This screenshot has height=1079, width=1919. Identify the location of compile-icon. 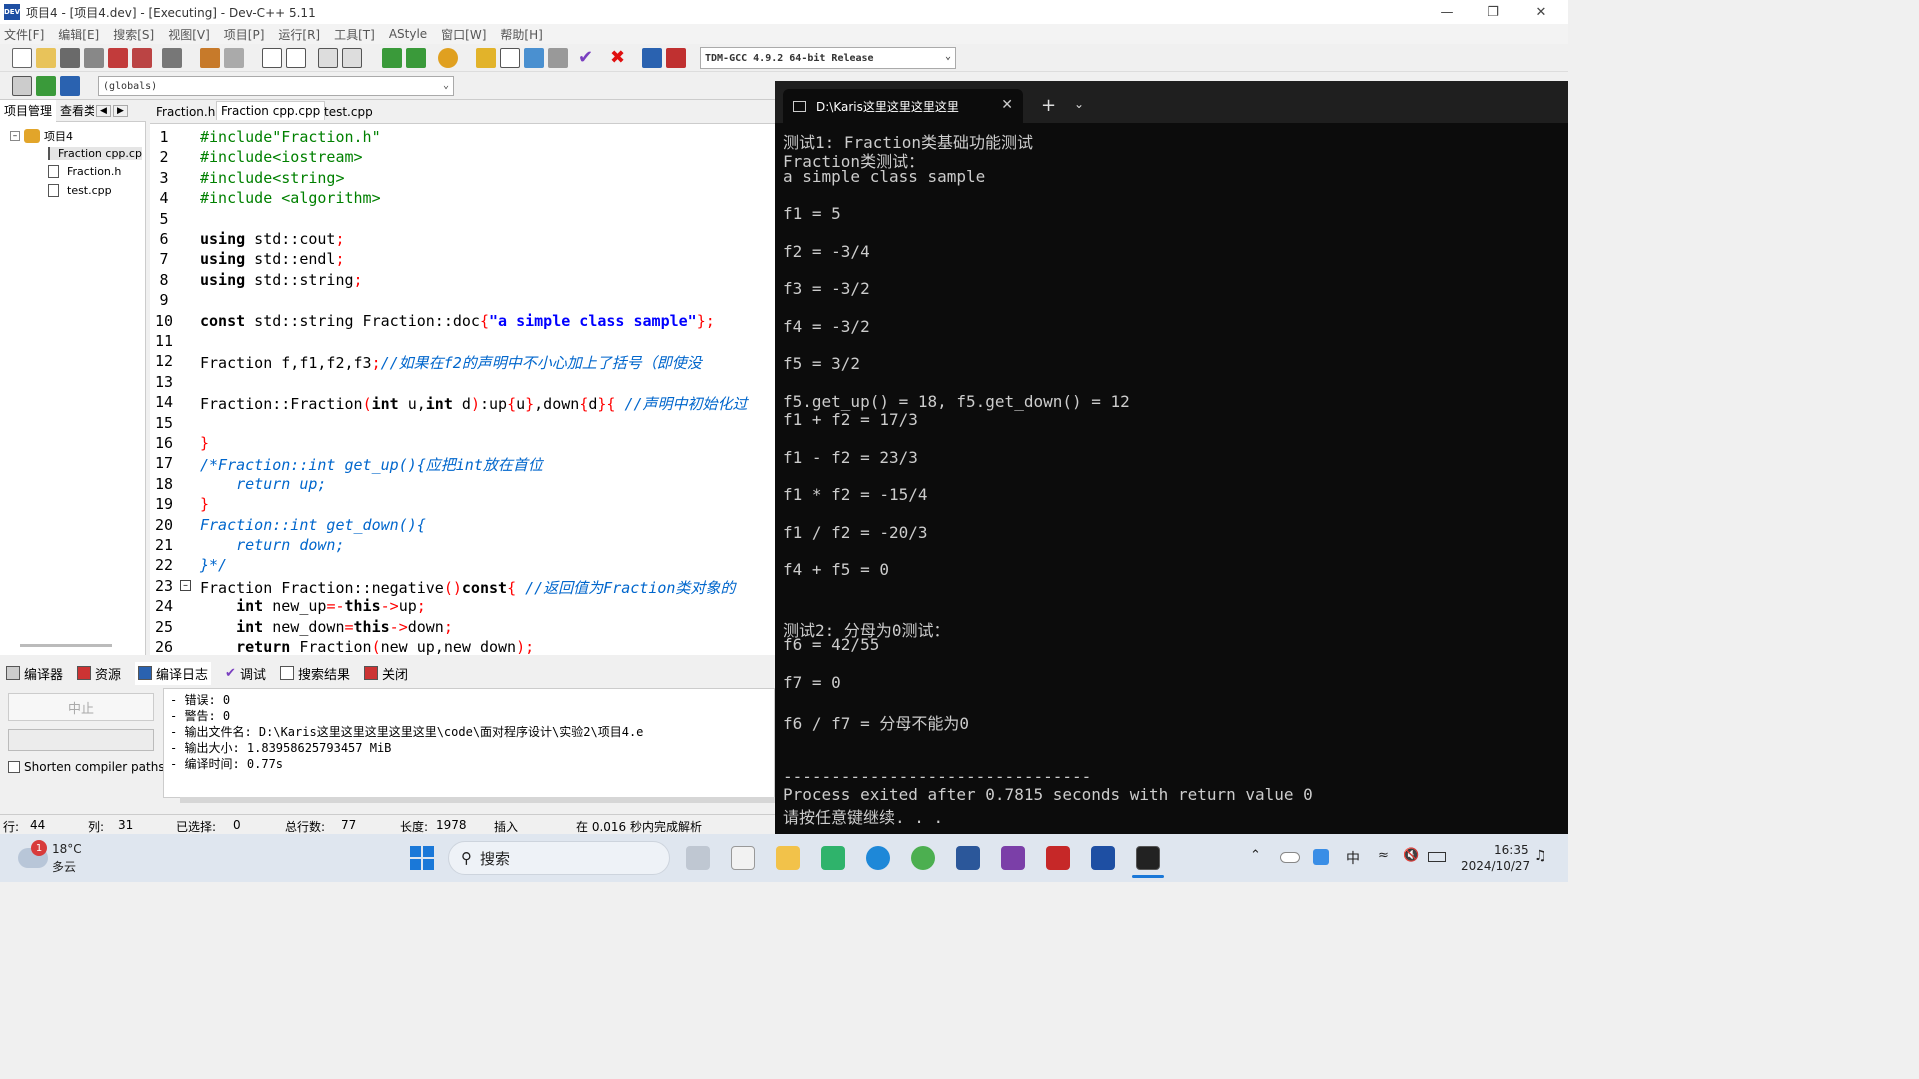
(486, 58).